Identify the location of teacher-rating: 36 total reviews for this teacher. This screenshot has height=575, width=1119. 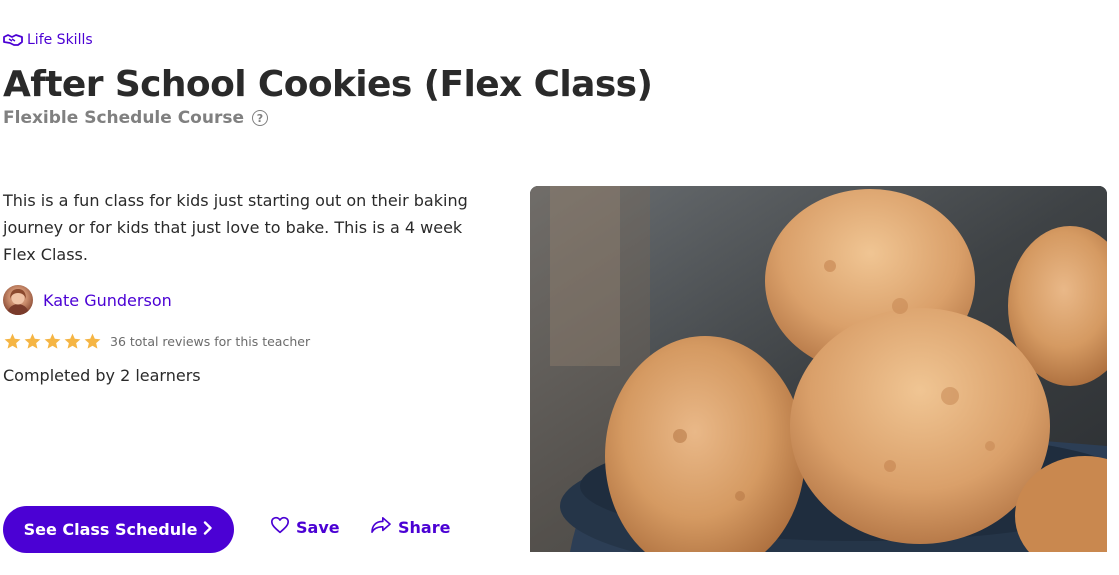
(156, 341).